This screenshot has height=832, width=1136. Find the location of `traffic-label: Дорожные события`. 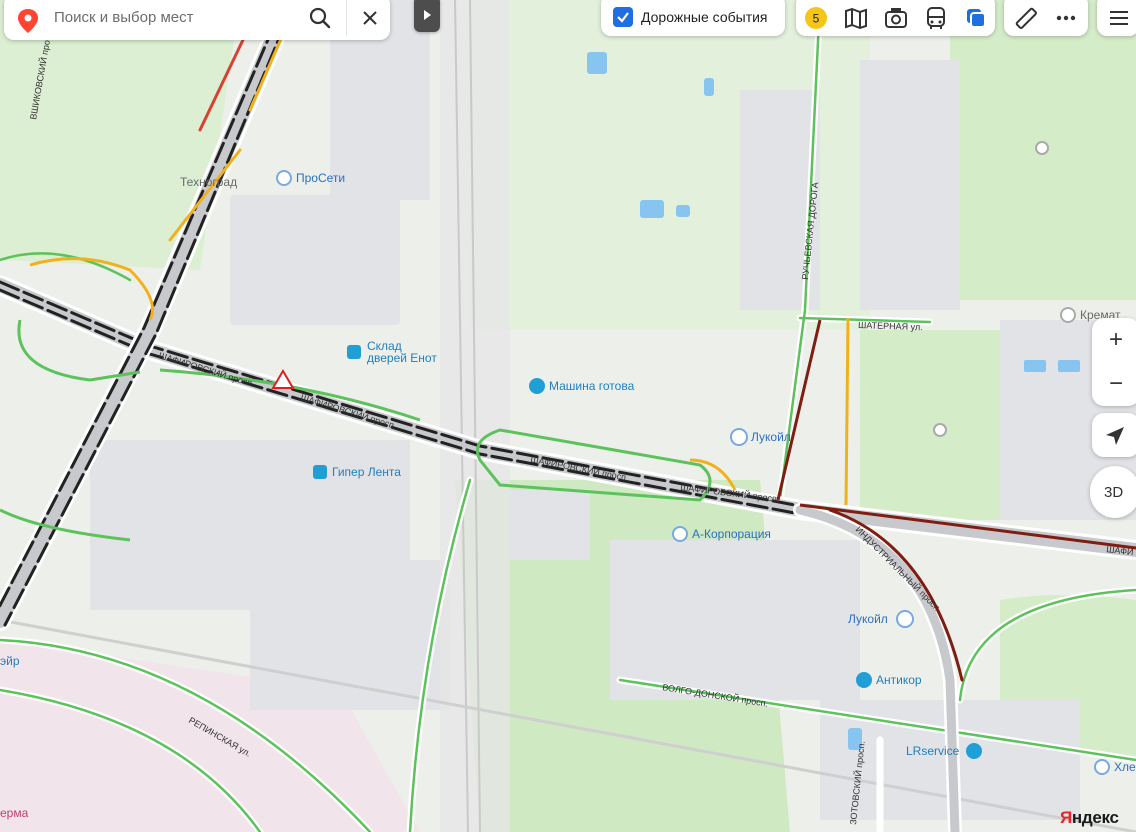

traffic-label: Дорожные события is located at coordinates (704, 17).